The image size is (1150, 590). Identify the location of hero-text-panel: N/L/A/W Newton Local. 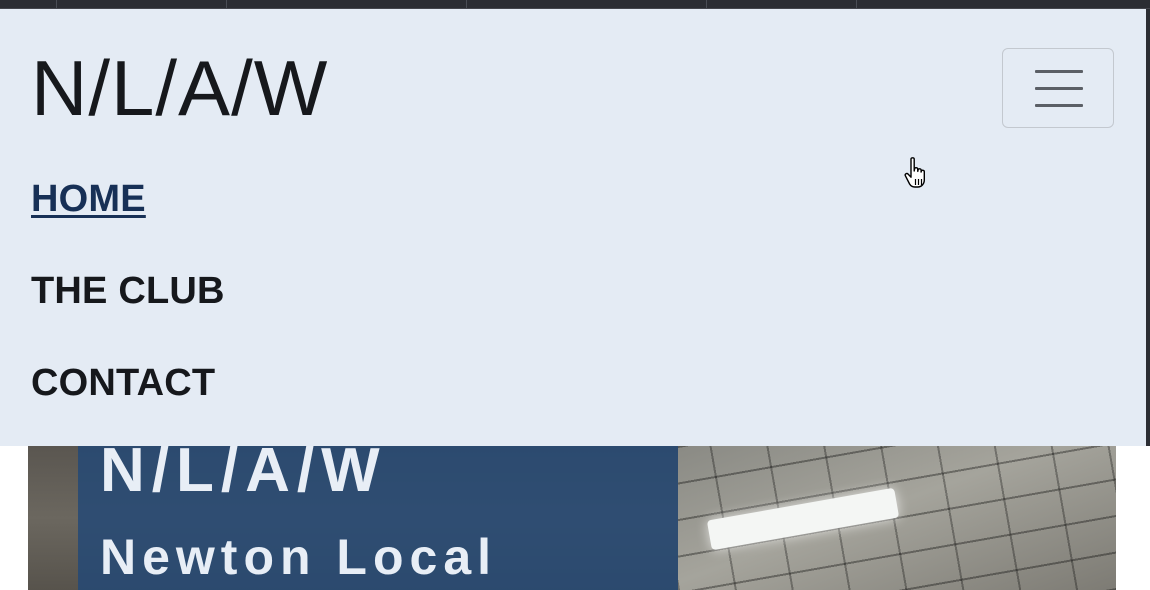
(378, 518).